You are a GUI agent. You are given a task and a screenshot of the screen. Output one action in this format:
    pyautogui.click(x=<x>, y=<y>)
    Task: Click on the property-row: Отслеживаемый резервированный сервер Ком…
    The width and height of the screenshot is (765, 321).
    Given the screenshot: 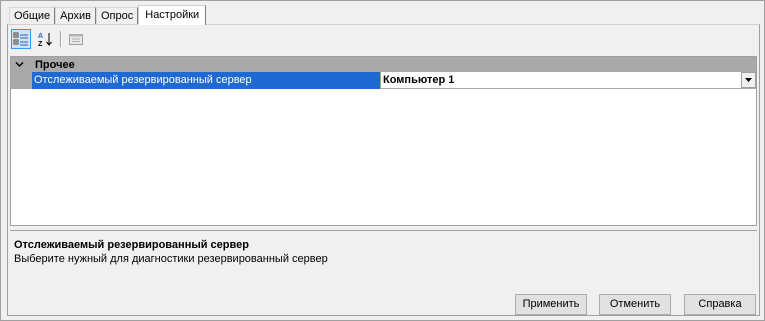 What is the action you would take?
    pyautogui.click(x=383, y=80)
    